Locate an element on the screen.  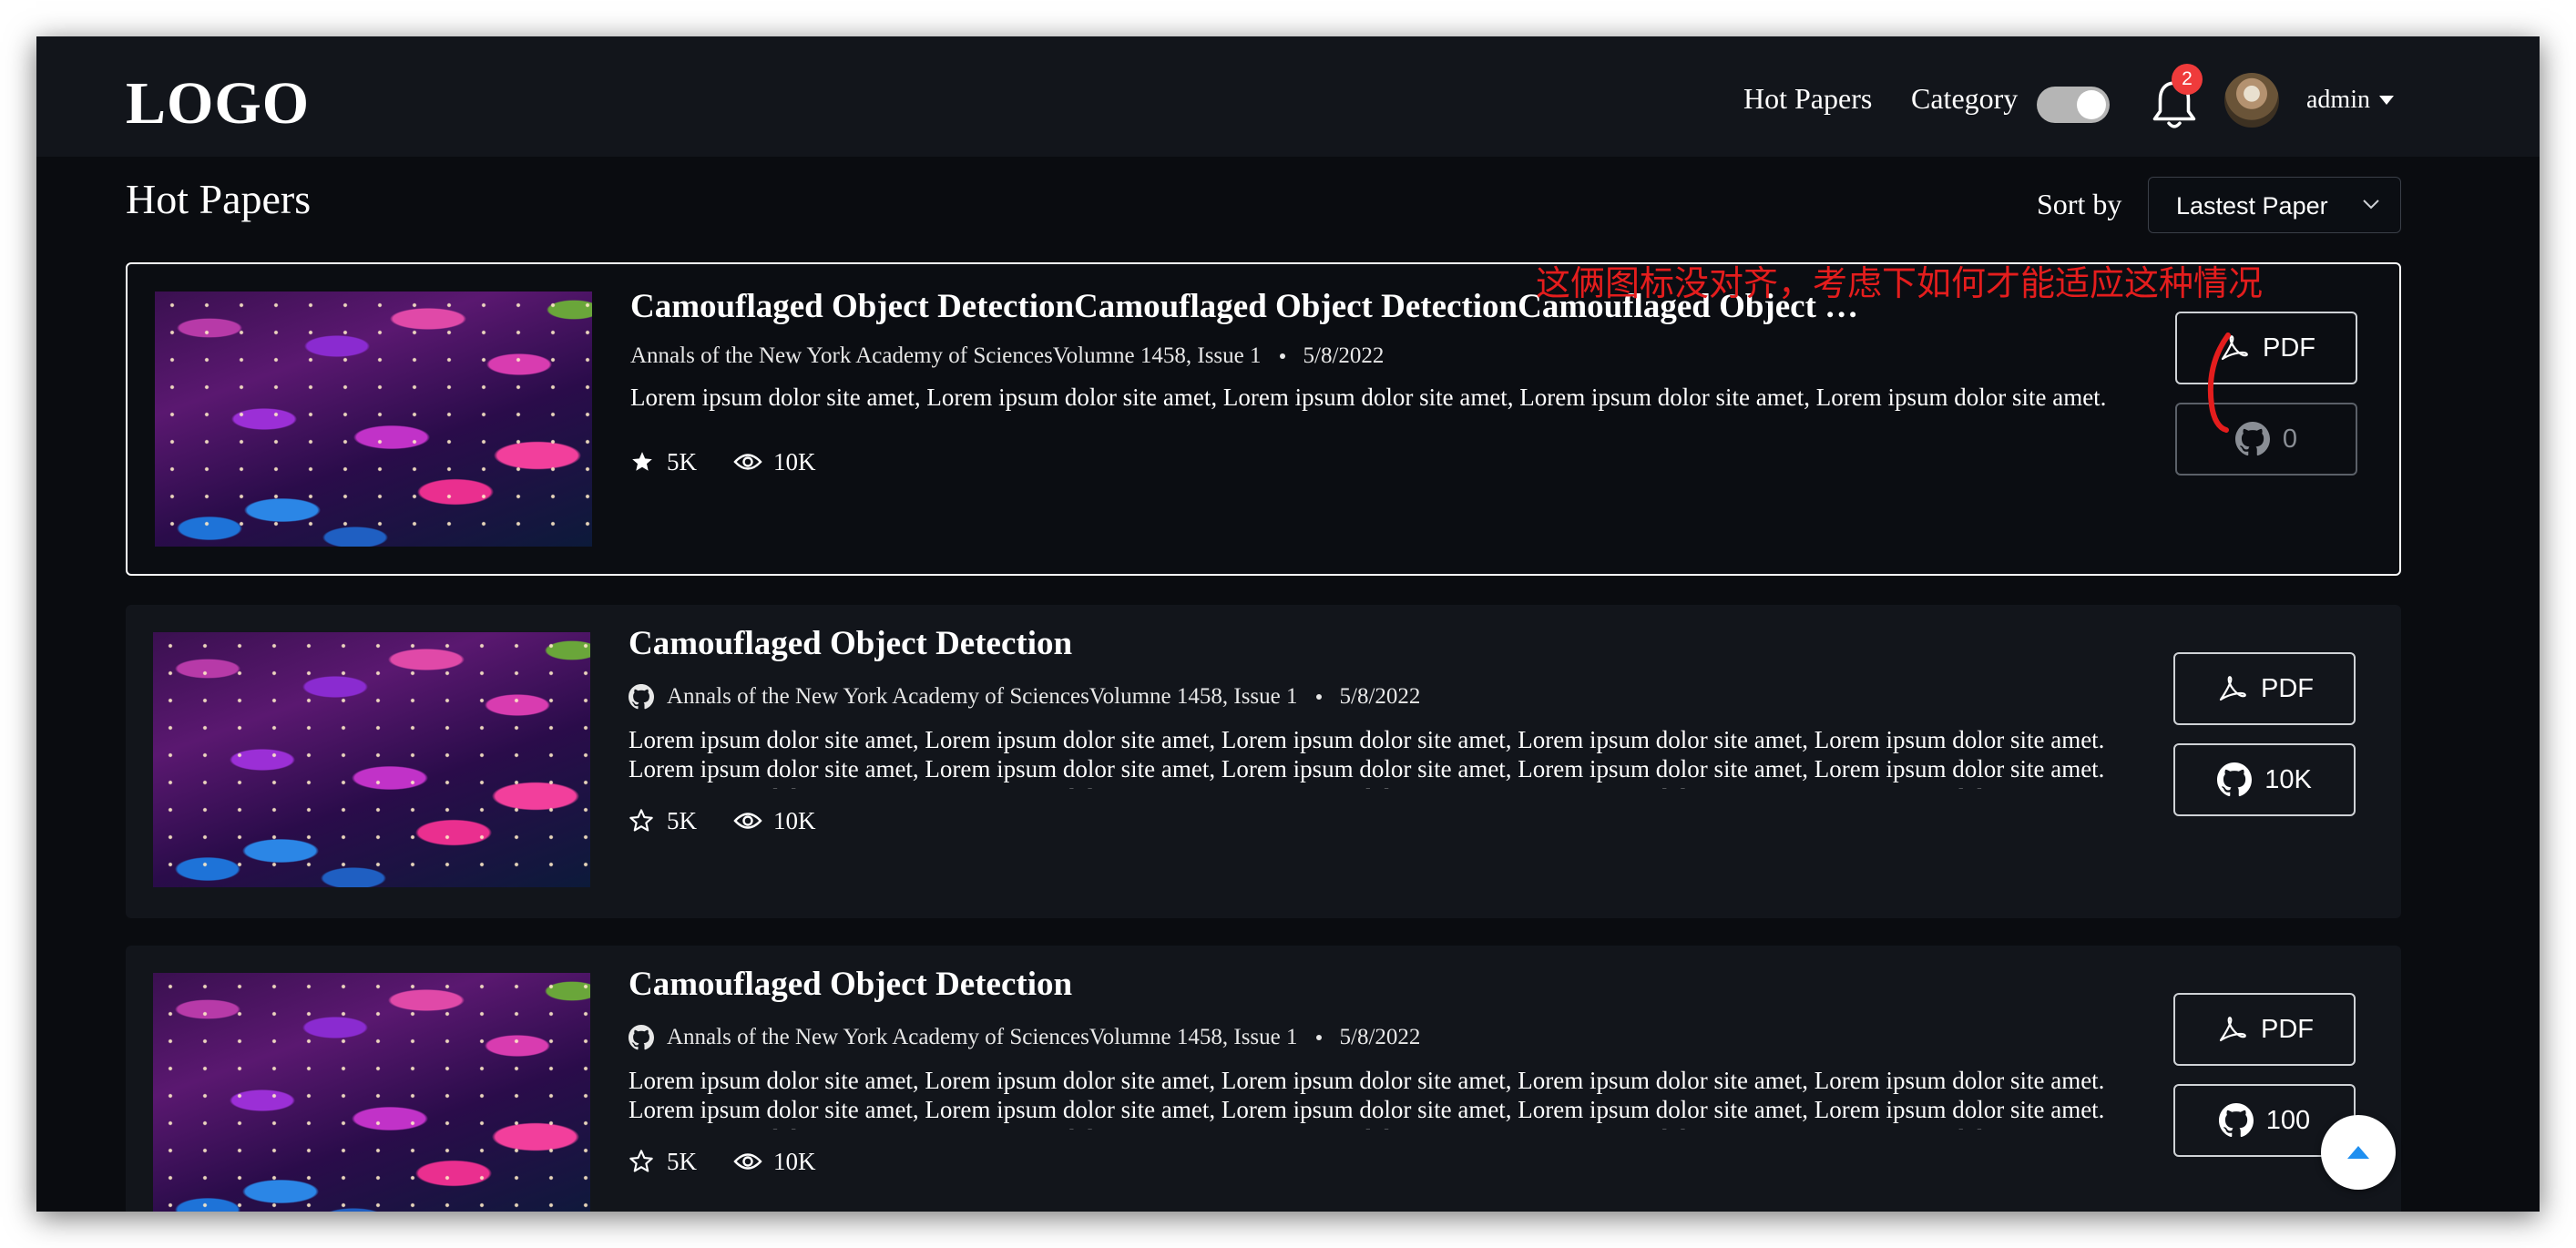
sort-label: Sort by is located at coordinates (2079, 204).